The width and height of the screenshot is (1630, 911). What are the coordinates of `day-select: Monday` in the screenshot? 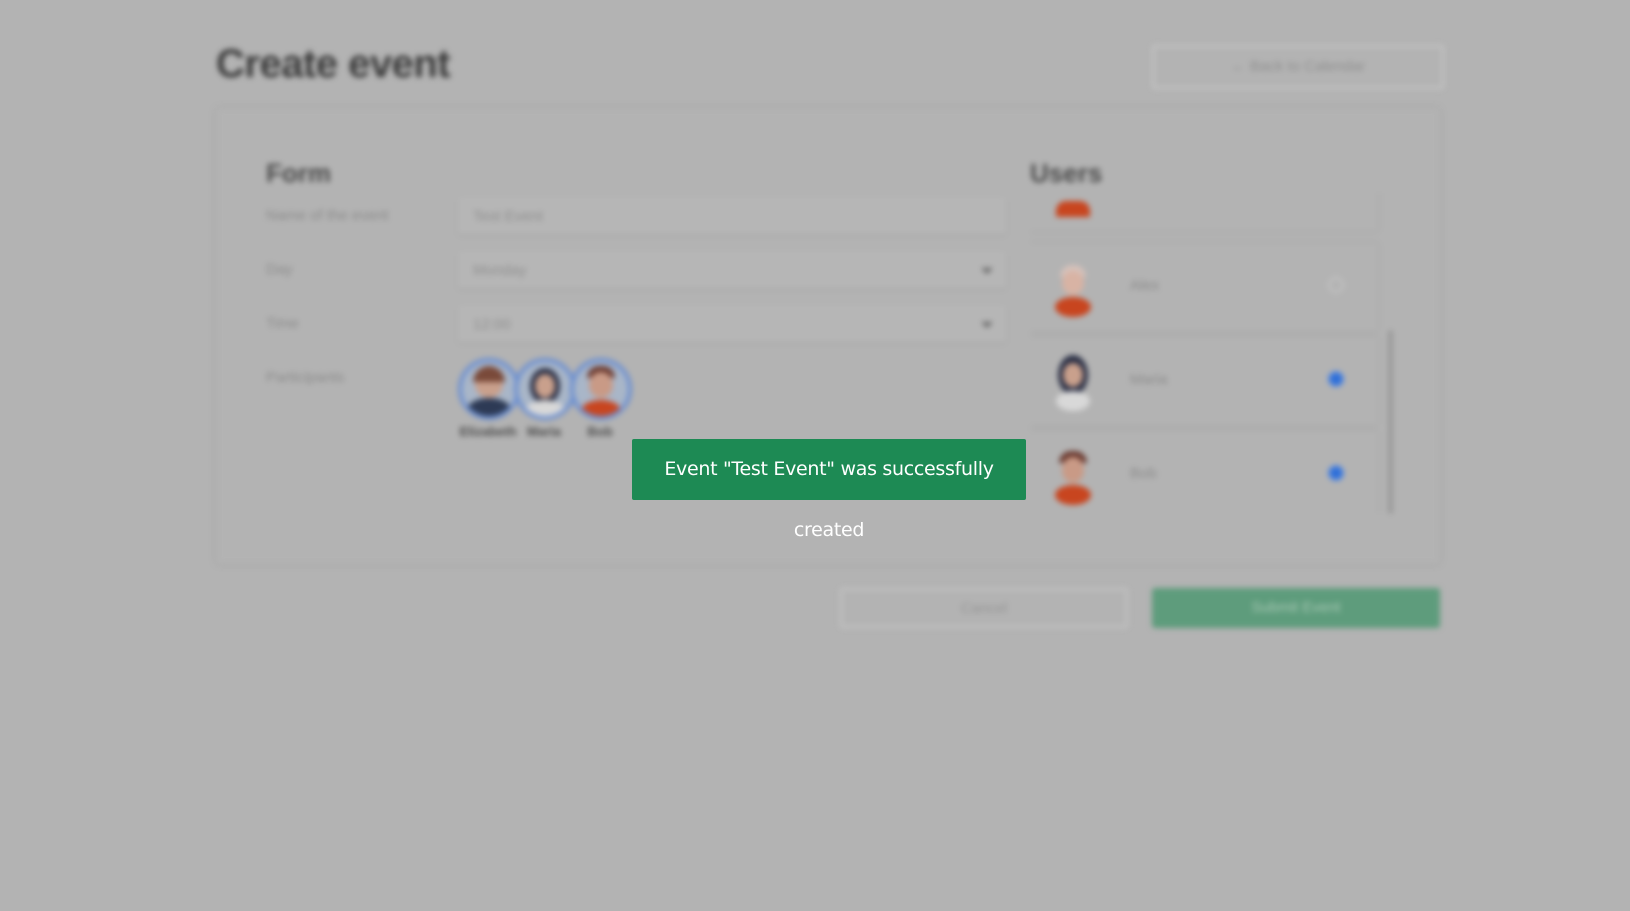 It's located at (732, 270).